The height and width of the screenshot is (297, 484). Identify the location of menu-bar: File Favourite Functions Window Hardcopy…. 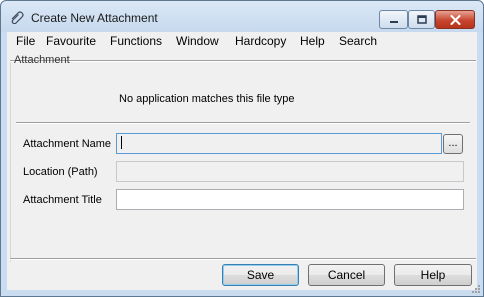
(242, 41).